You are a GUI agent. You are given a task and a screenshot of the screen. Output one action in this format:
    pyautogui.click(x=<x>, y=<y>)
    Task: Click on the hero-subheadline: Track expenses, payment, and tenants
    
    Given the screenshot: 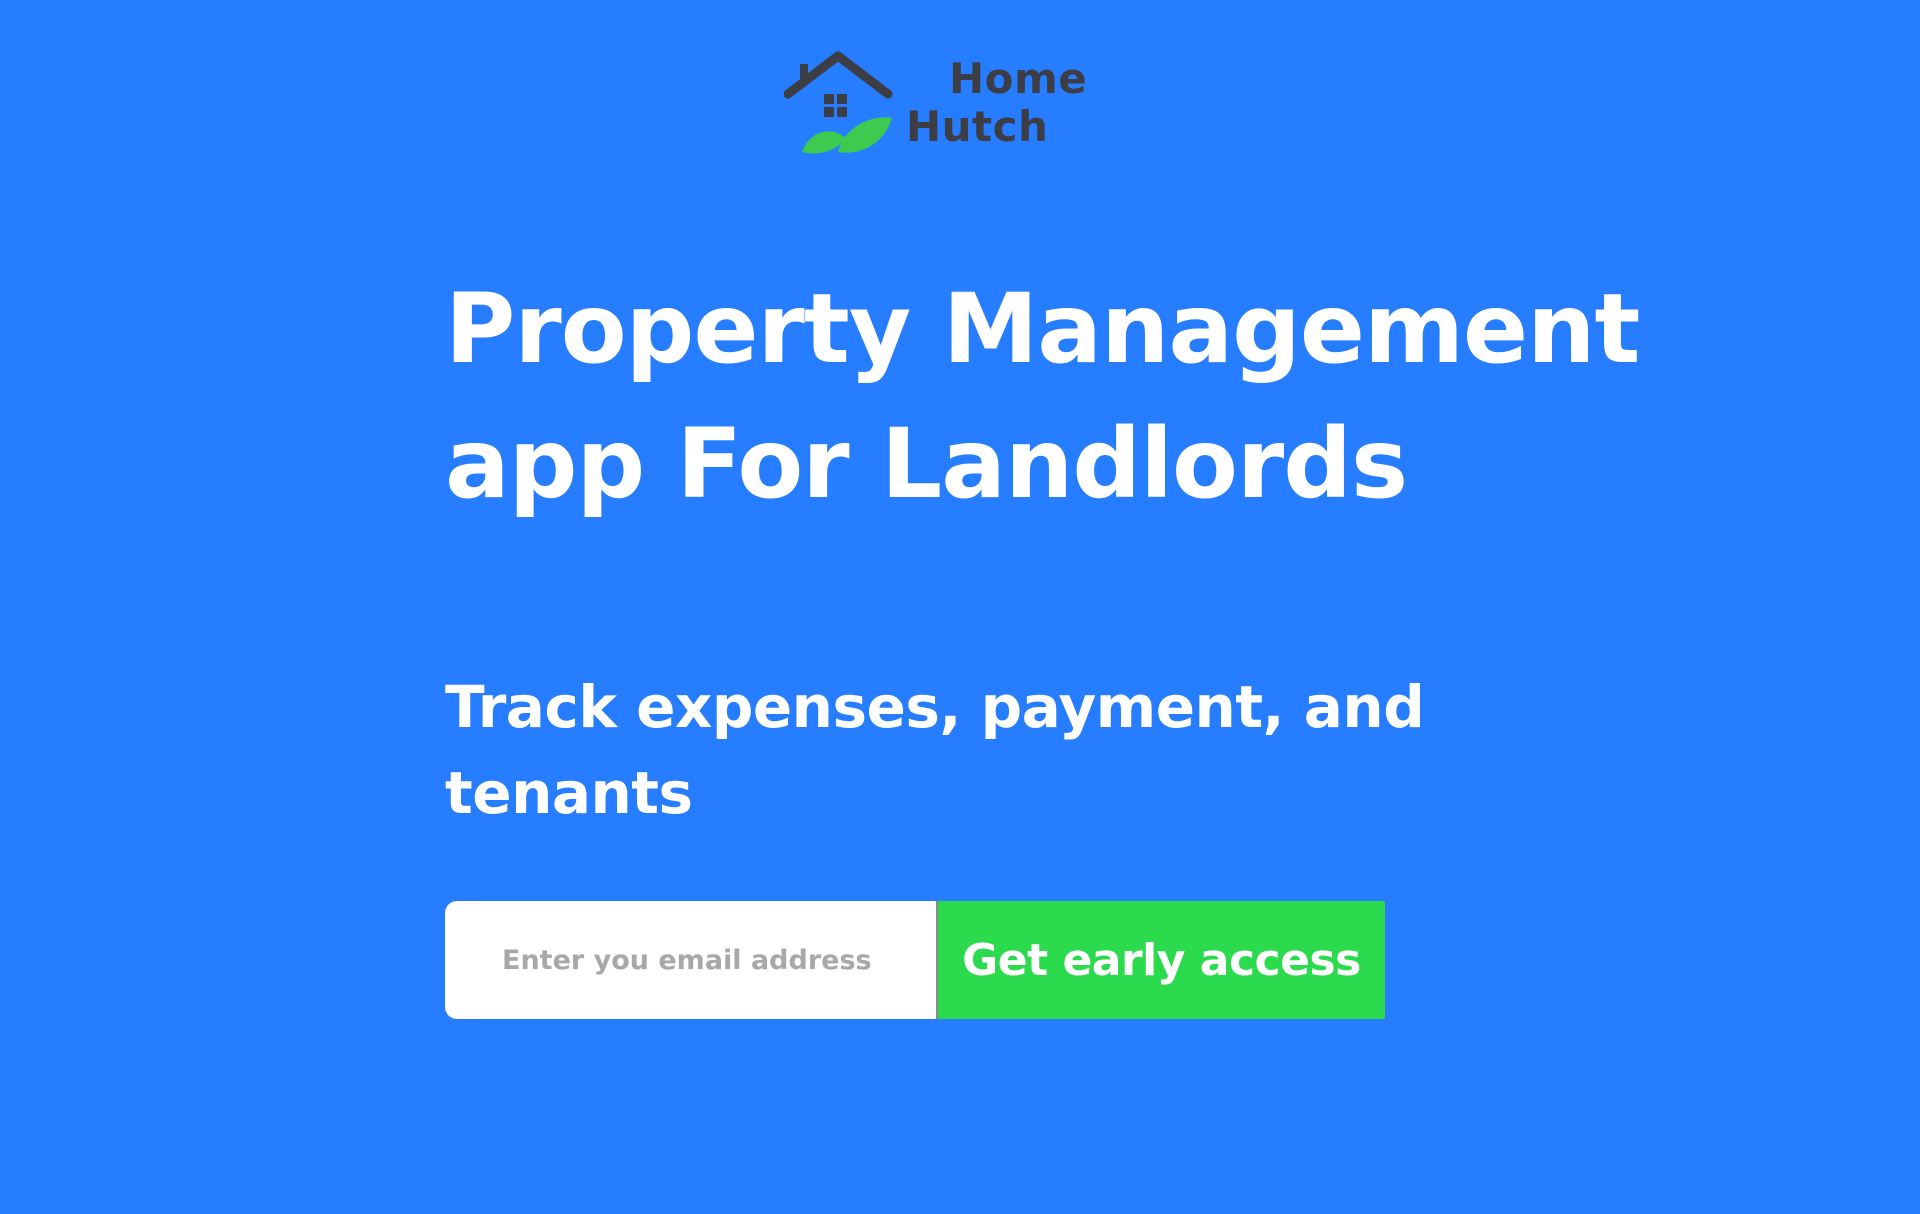 What is the action you would take?
    pyautogui.click(x=935, y=750)
    